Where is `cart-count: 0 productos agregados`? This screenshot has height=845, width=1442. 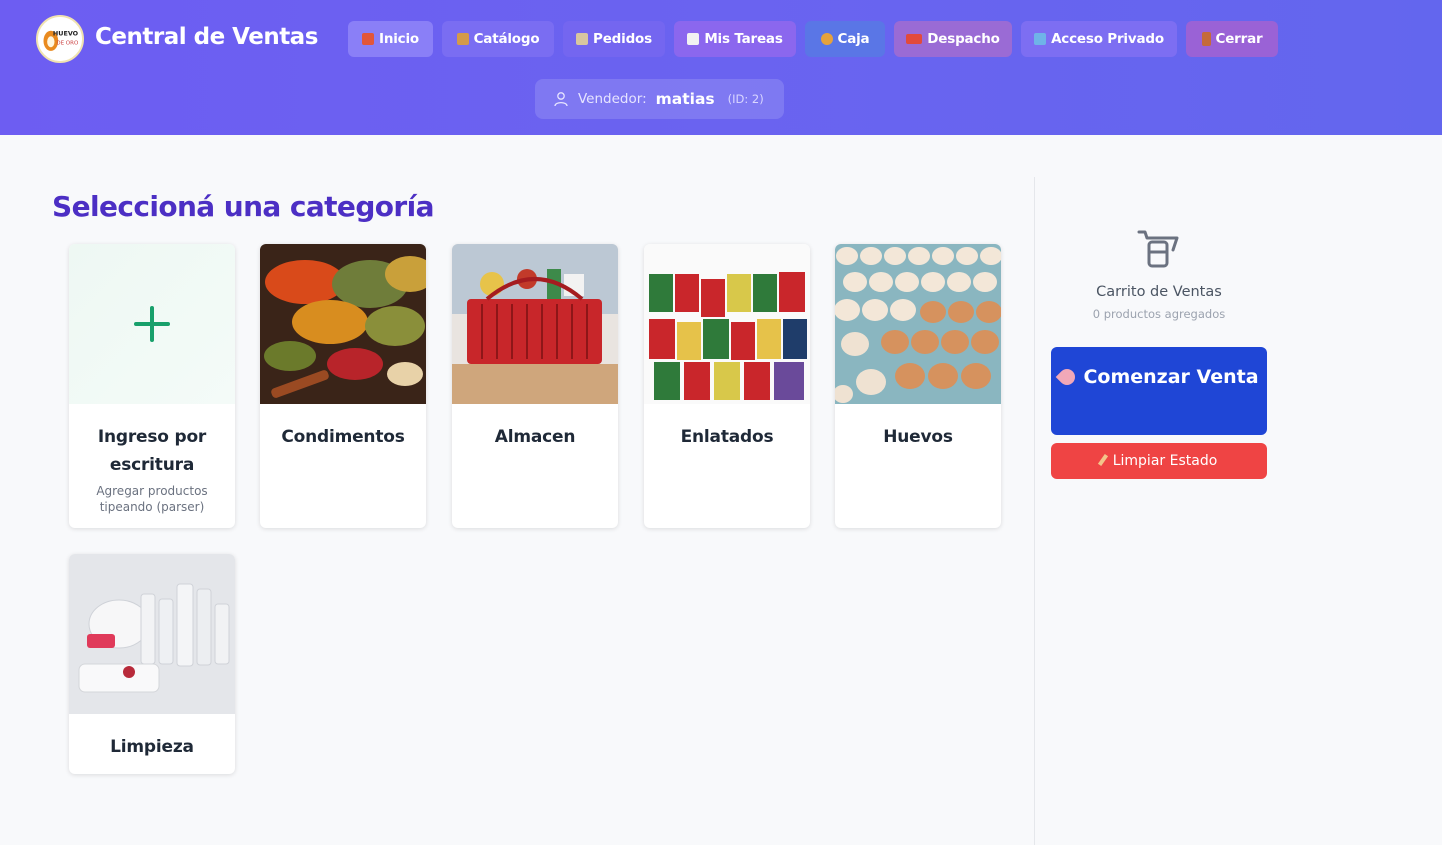 cart-count: 0 productos agregados is located at coordinates (1159, 314).